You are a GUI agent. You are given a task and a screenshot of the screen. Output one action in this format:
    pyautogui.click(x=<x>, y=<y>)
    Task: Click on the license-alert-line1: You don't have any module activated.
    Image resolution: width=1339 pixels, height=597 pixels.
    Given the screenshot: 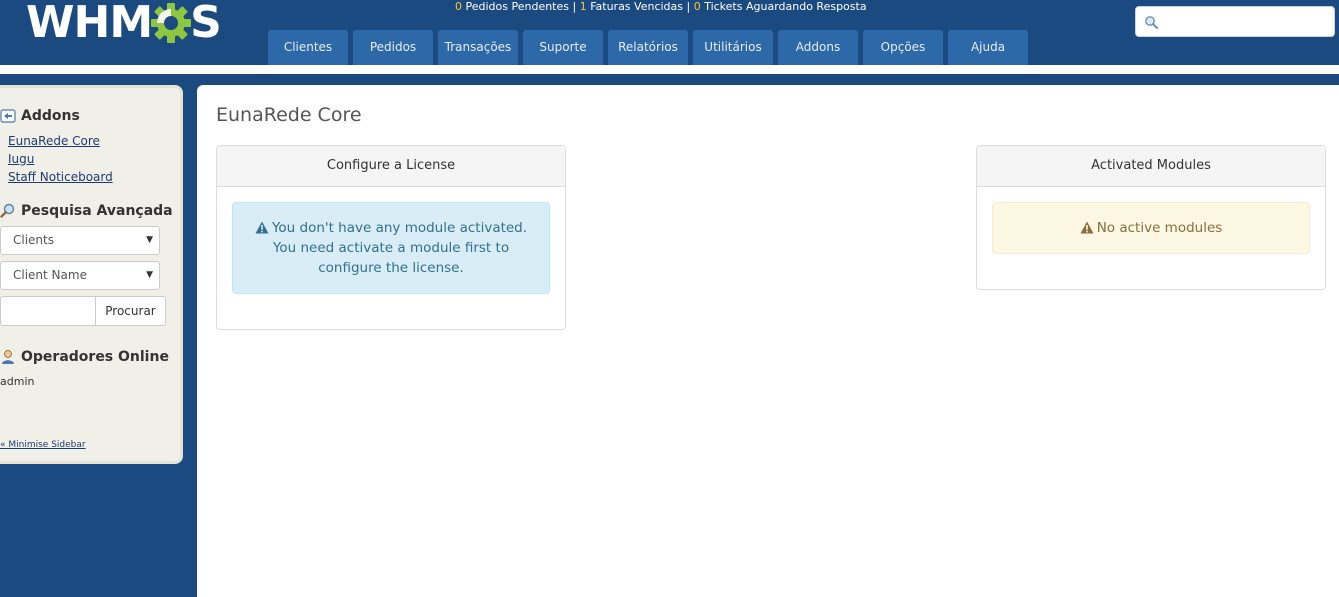 What is the action you would take?
    pyautogui.click(x=399, y=228)
    